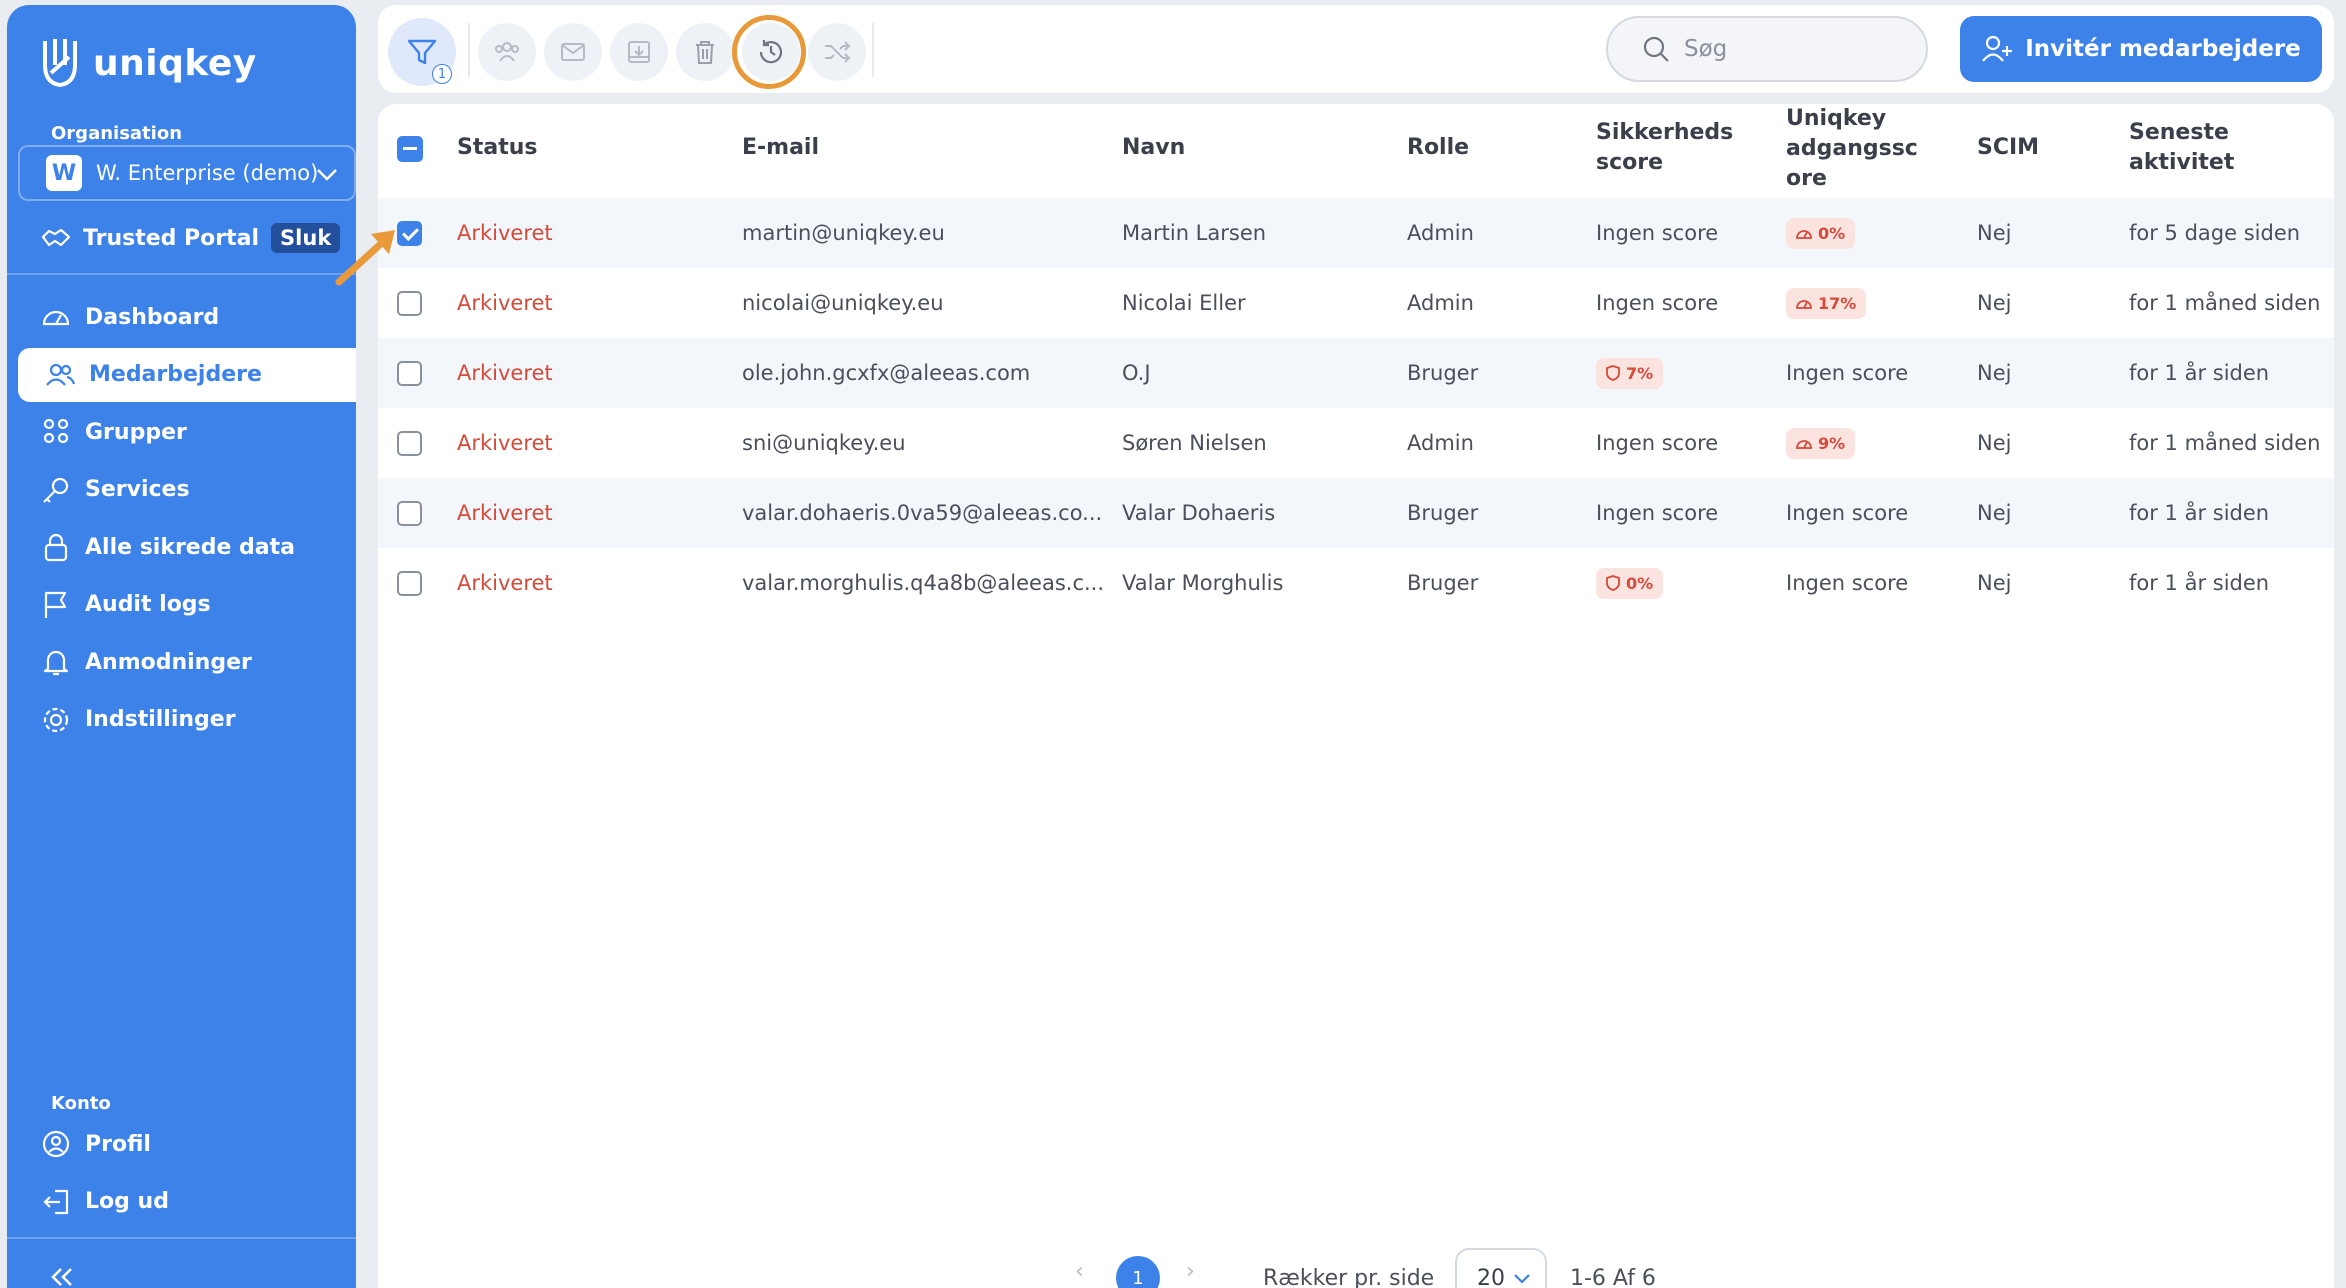  What do you see at coordinates (1665, 132) in the screenshot?
I see `col-security-line: Sikkerheds` at bounding box center [1665, 132].